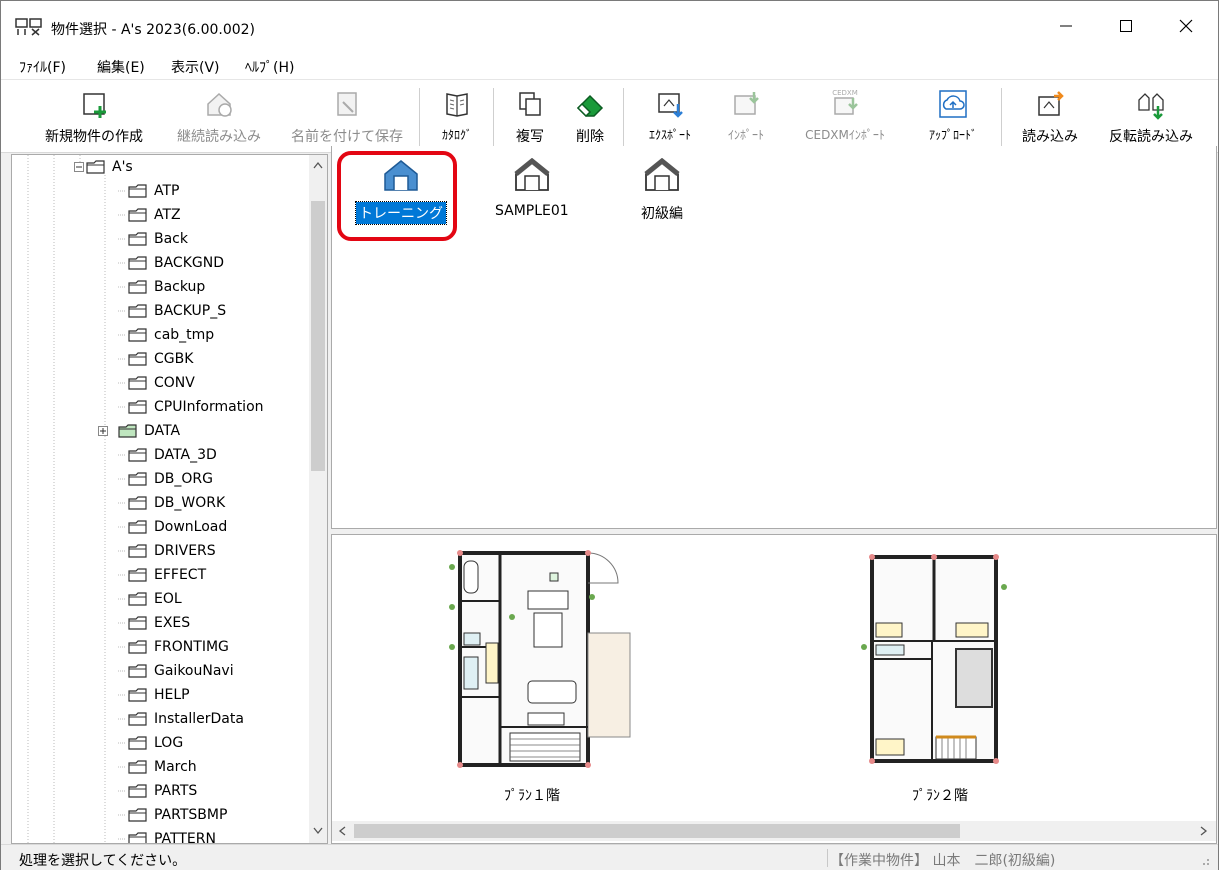 This screenshot has height=870, width=1219. Describe the element at coordinates (269, 67) in the screenshot. I see `menu-help: ﾍﾙﾌﾟ(H)` at that location.